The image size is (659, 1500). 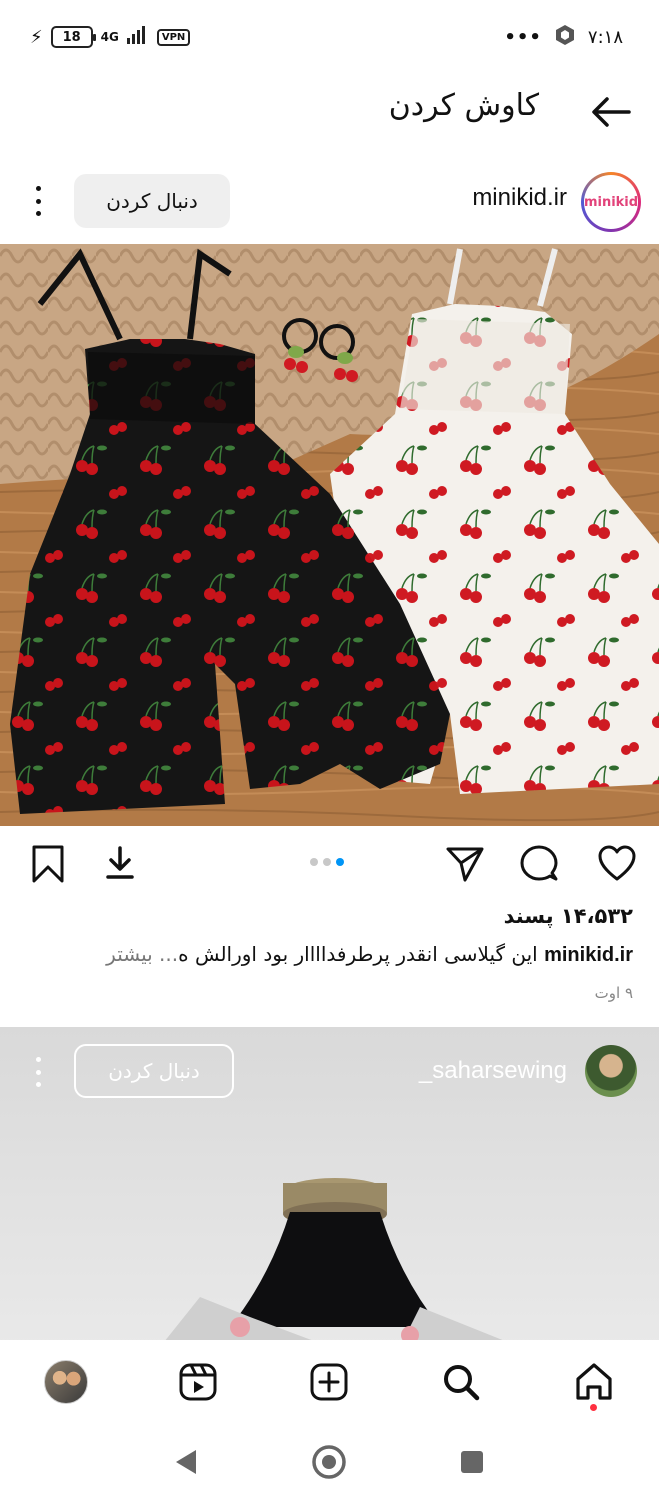 I want to click on reels-icon, so click(x=198, y=1382).